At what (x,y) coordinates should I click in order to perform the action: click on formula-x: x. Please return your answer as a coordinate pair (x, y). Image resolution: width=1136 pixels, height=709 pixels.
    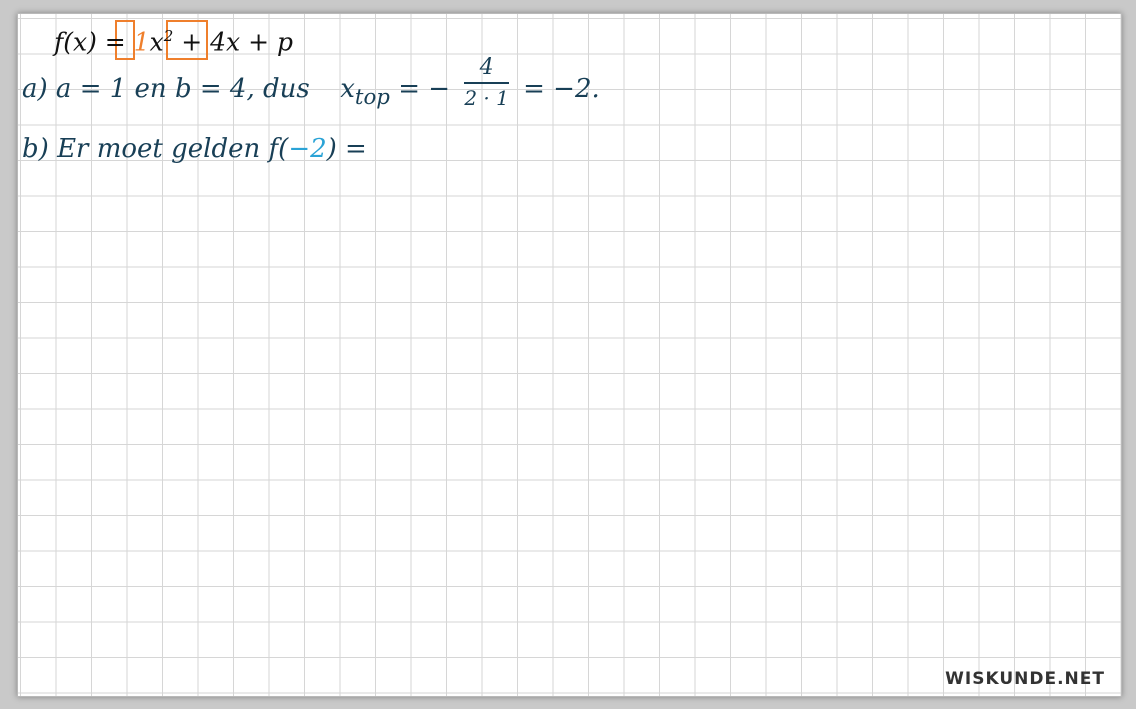
    Looking at the image, I should click on (156, 42).